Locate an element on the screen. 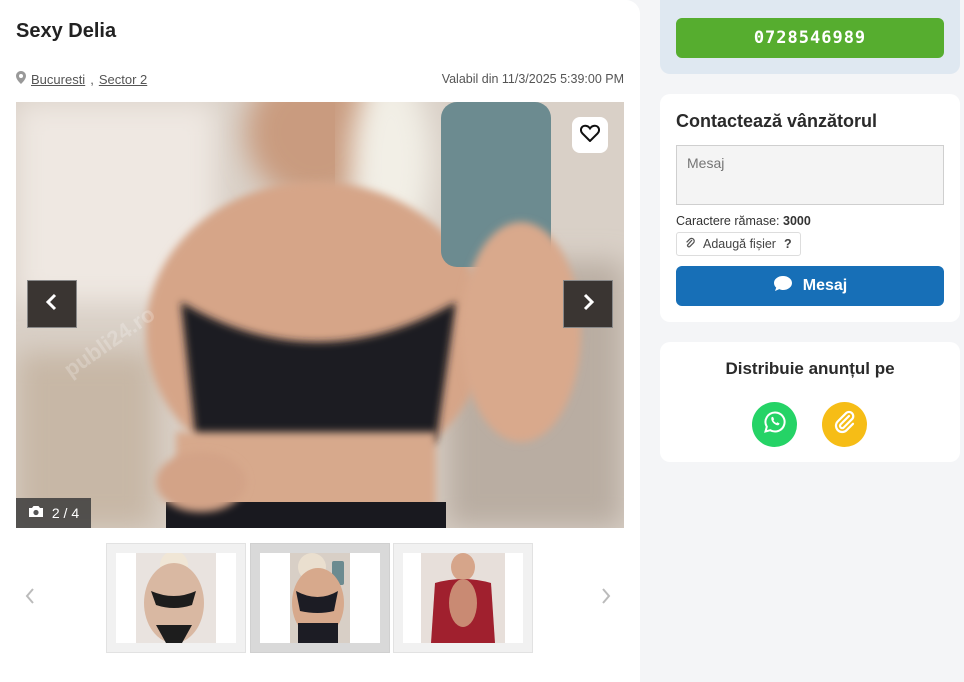  share-whatsapp-button is located at coordinates (774, 424).